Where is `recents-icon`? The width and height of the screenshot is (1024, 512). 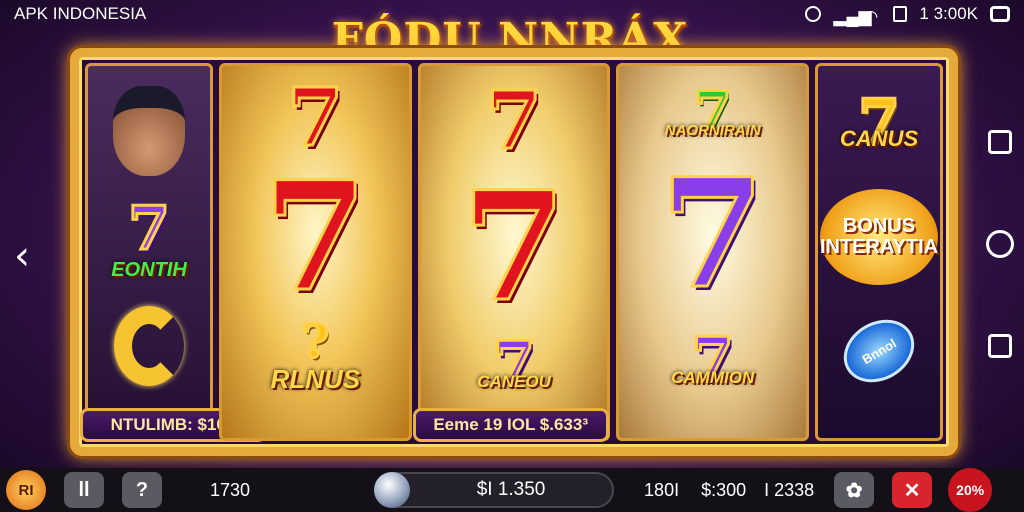
recents-icon is located at coordinates (1000, 142).